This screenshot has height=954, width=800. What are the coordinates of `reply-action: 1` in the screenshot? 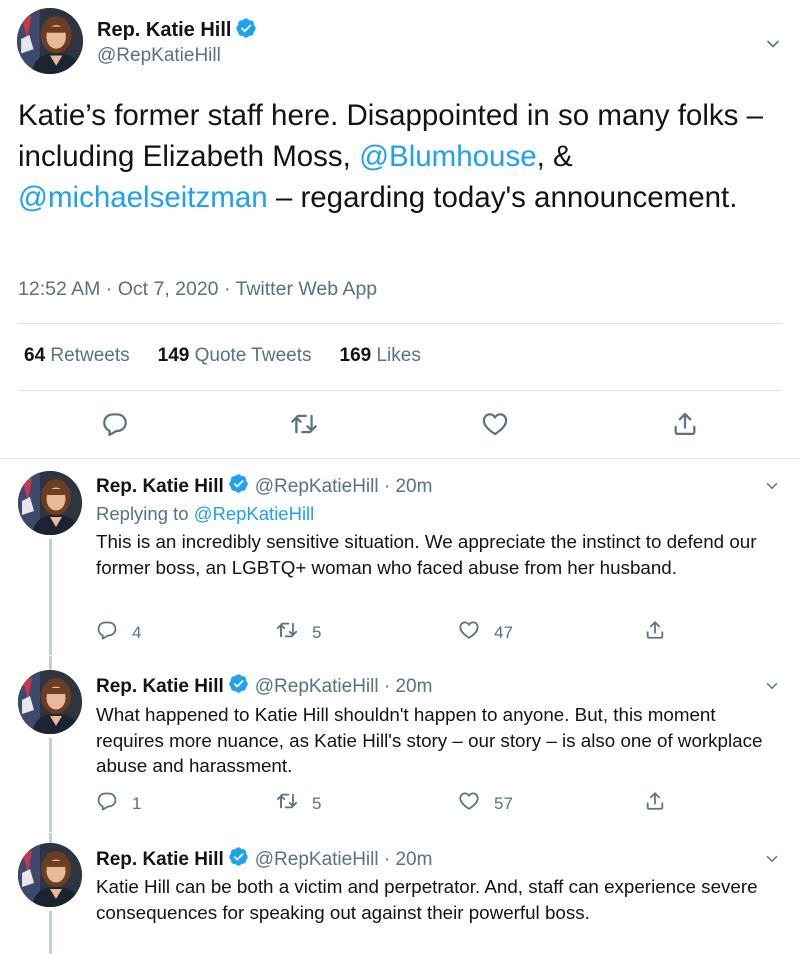 It's located at (118, 803).